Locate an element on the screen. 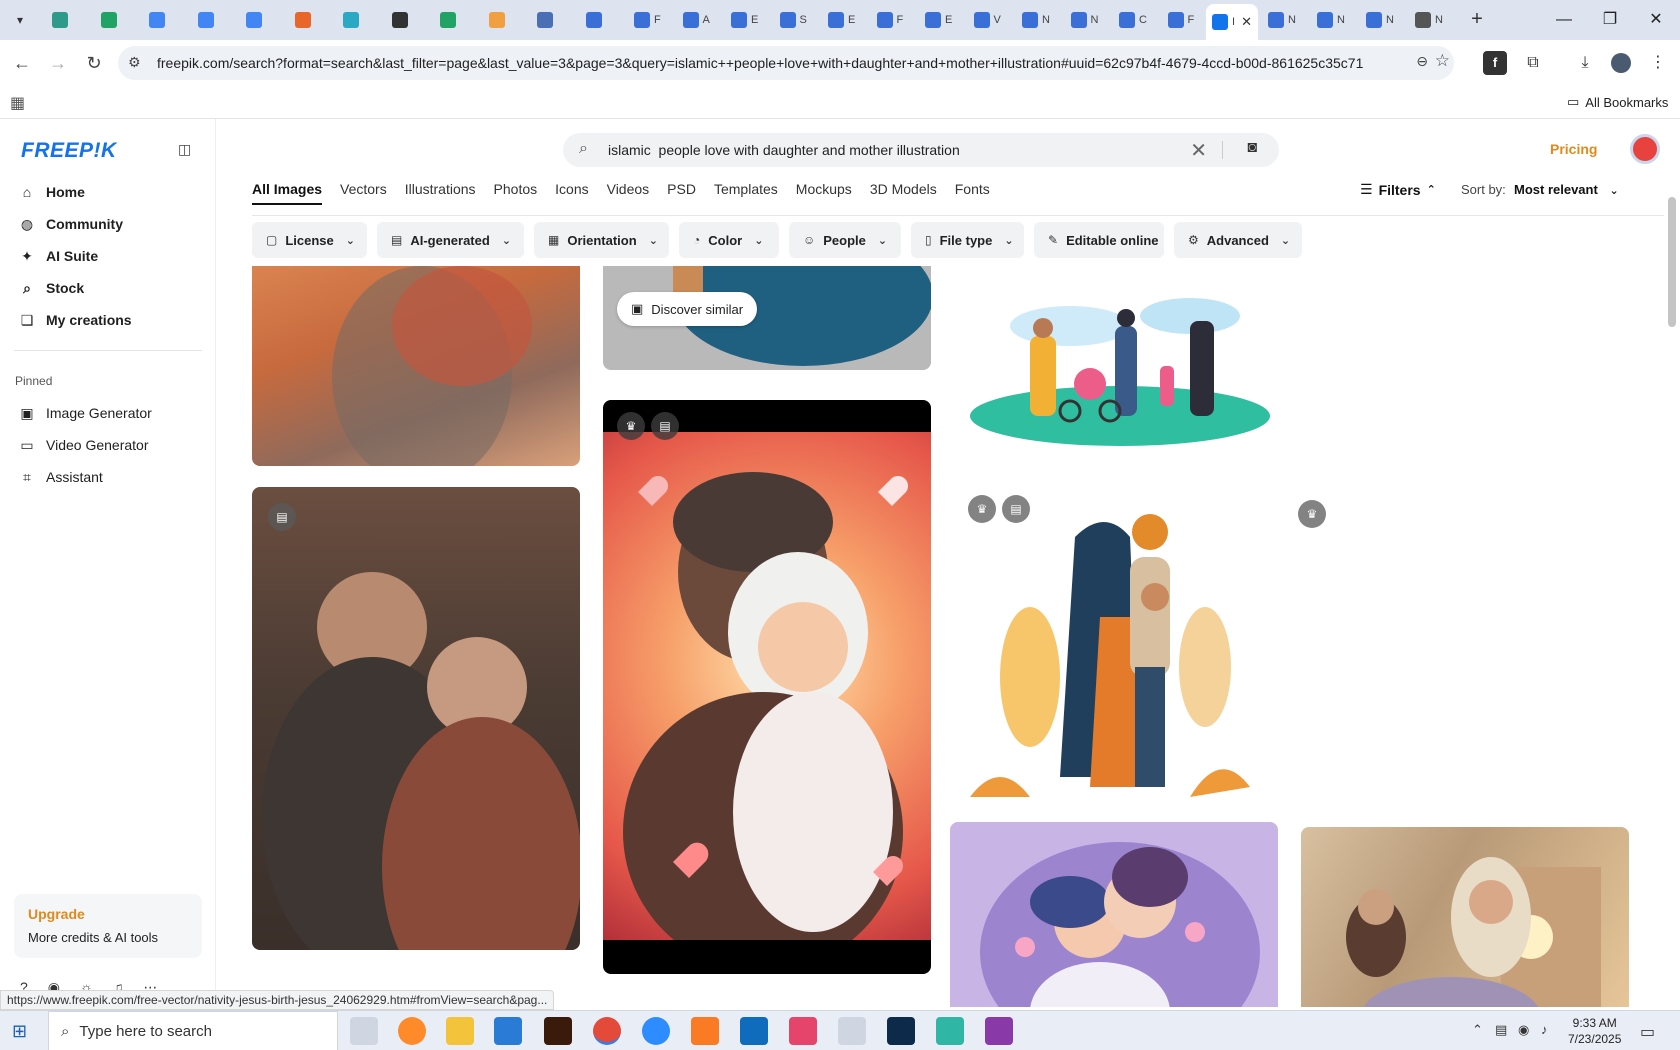  zoom-icon: ⊖ is located at coordinates (1422, 61).